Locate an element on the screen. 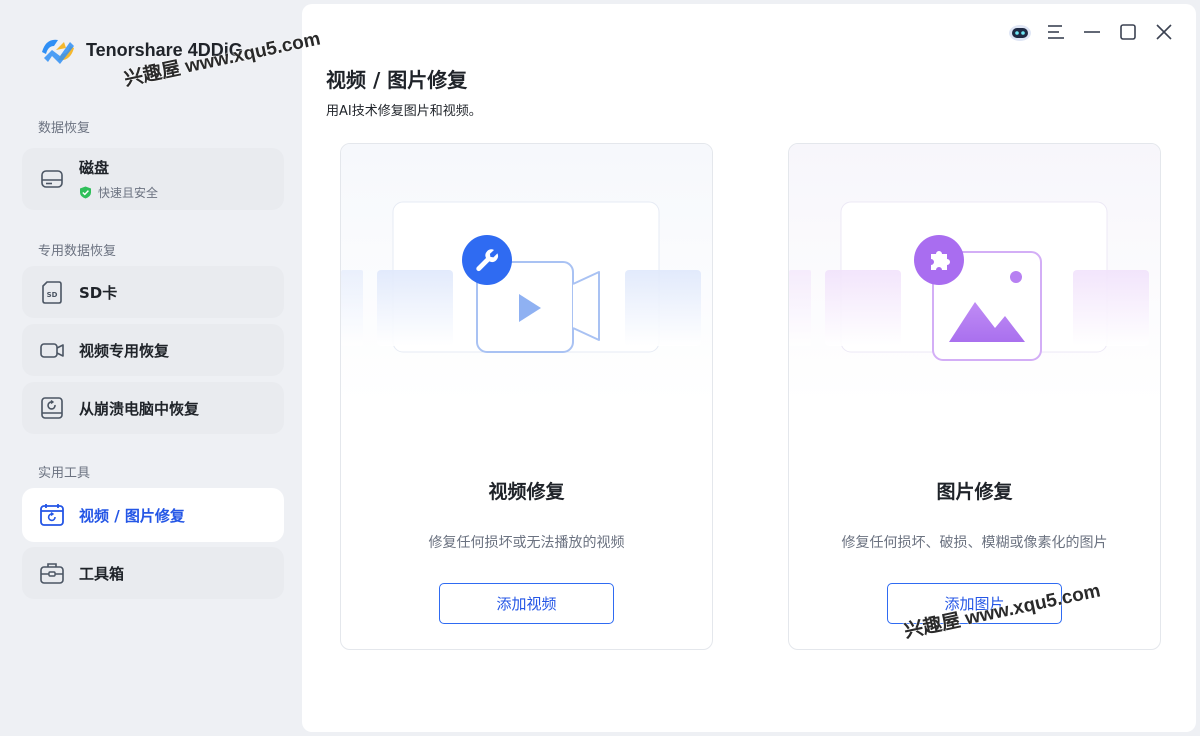  hard-drive-icon is located at coordinates (52, 179).